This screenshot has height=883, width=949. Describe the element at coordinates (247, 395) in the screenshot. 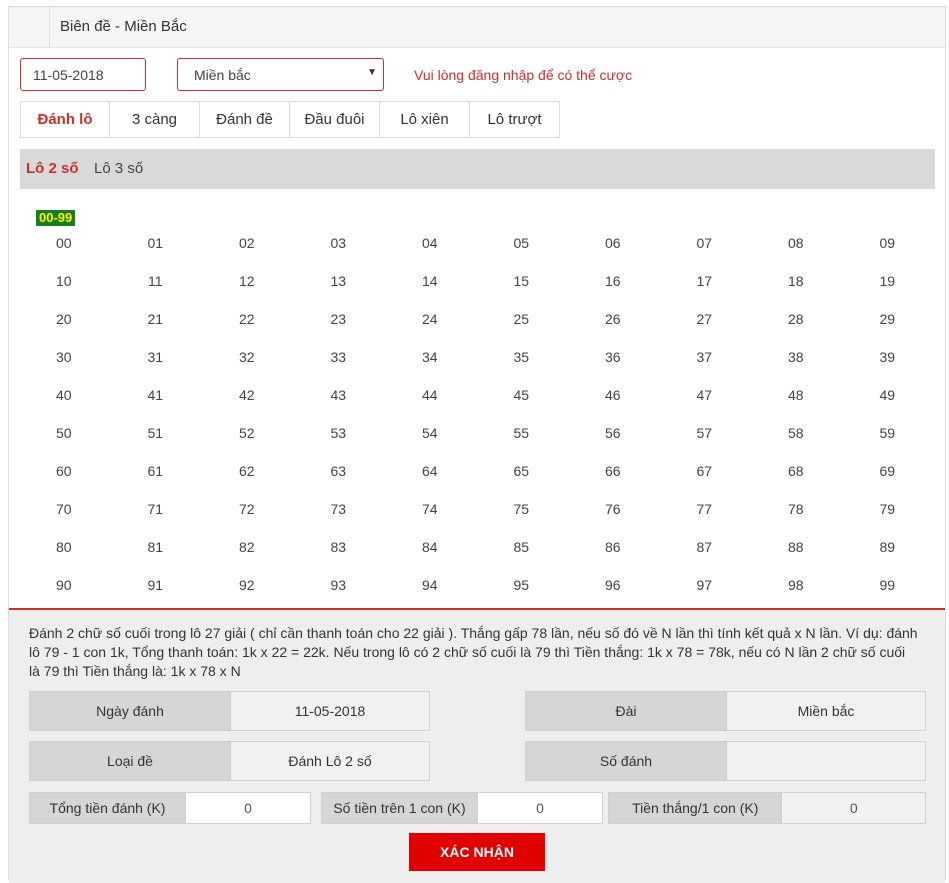

I see `number-cell-42: 42` at that location.